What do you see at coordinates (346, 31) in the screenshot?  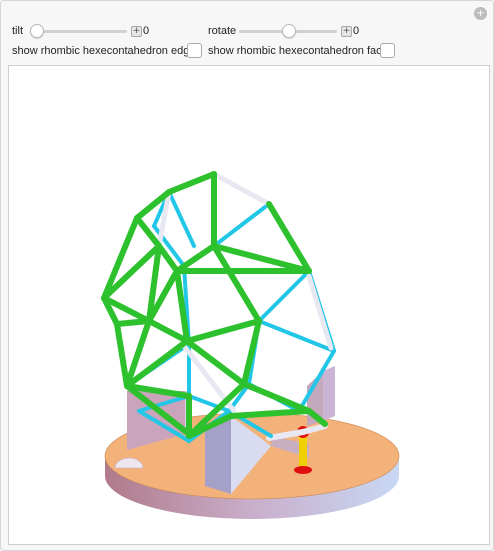 I see `rotate-plus-icon: +` at bounding box center [346, 31].